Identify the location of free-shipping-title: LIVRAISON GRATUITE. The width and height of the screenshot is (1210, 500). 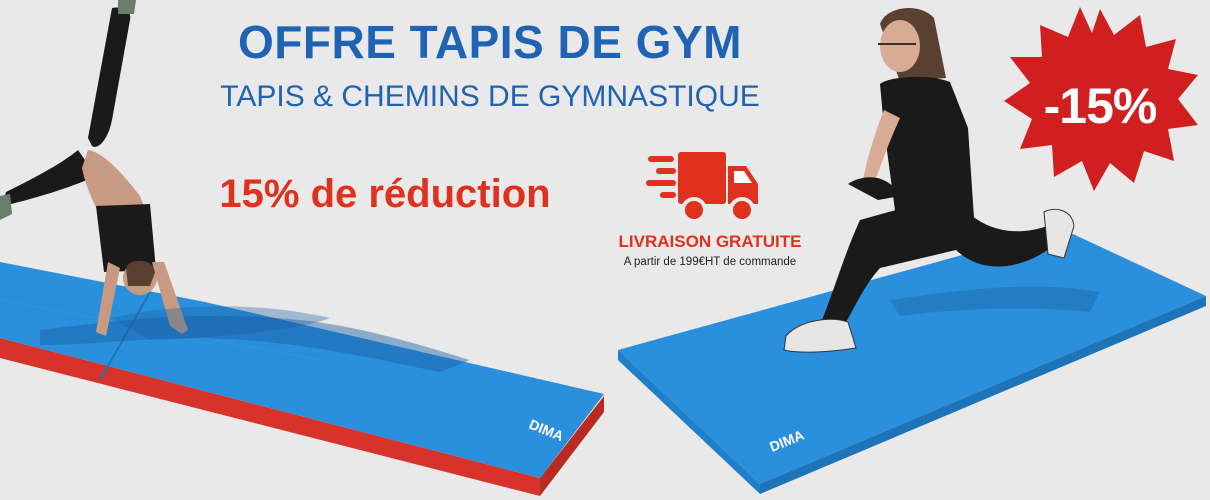
(710, 241).